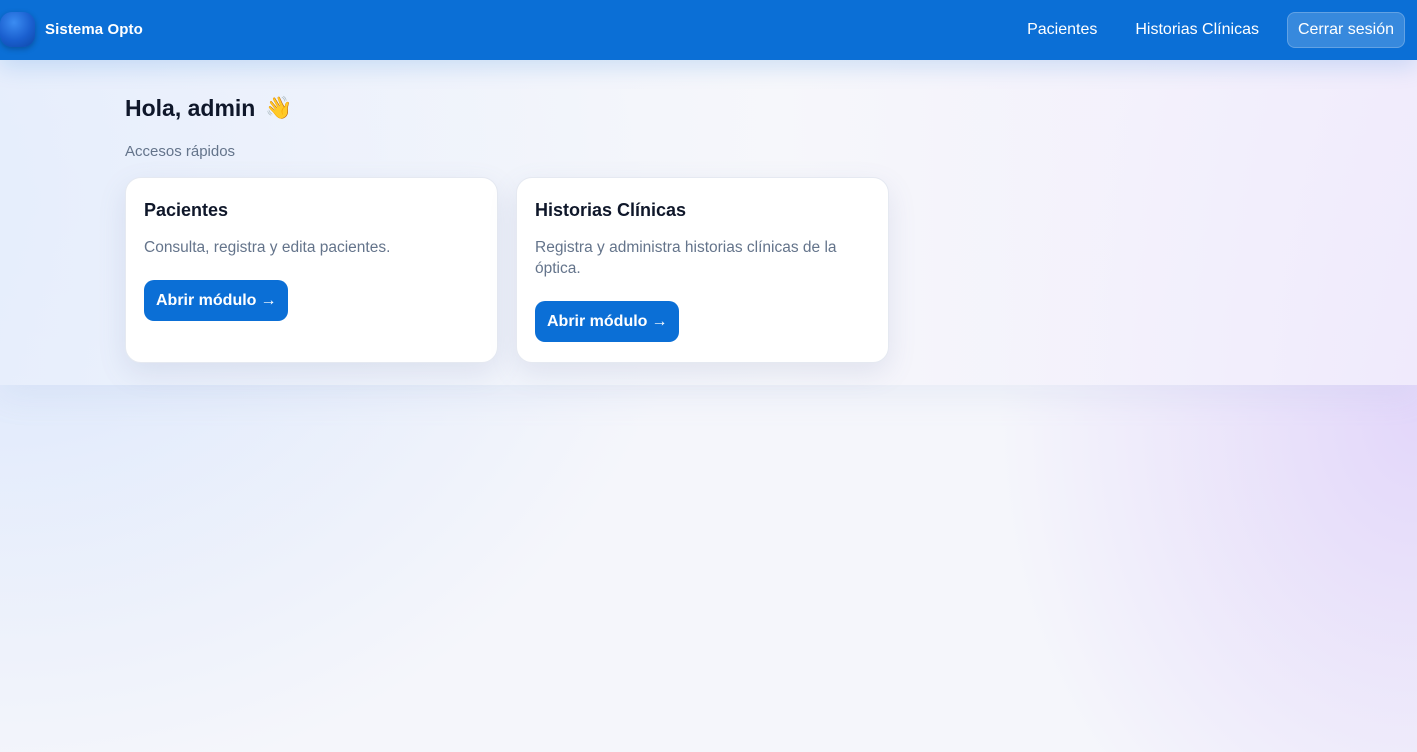  I want to click on quick-access-label: Accesos rápidos, so click(180, 151).